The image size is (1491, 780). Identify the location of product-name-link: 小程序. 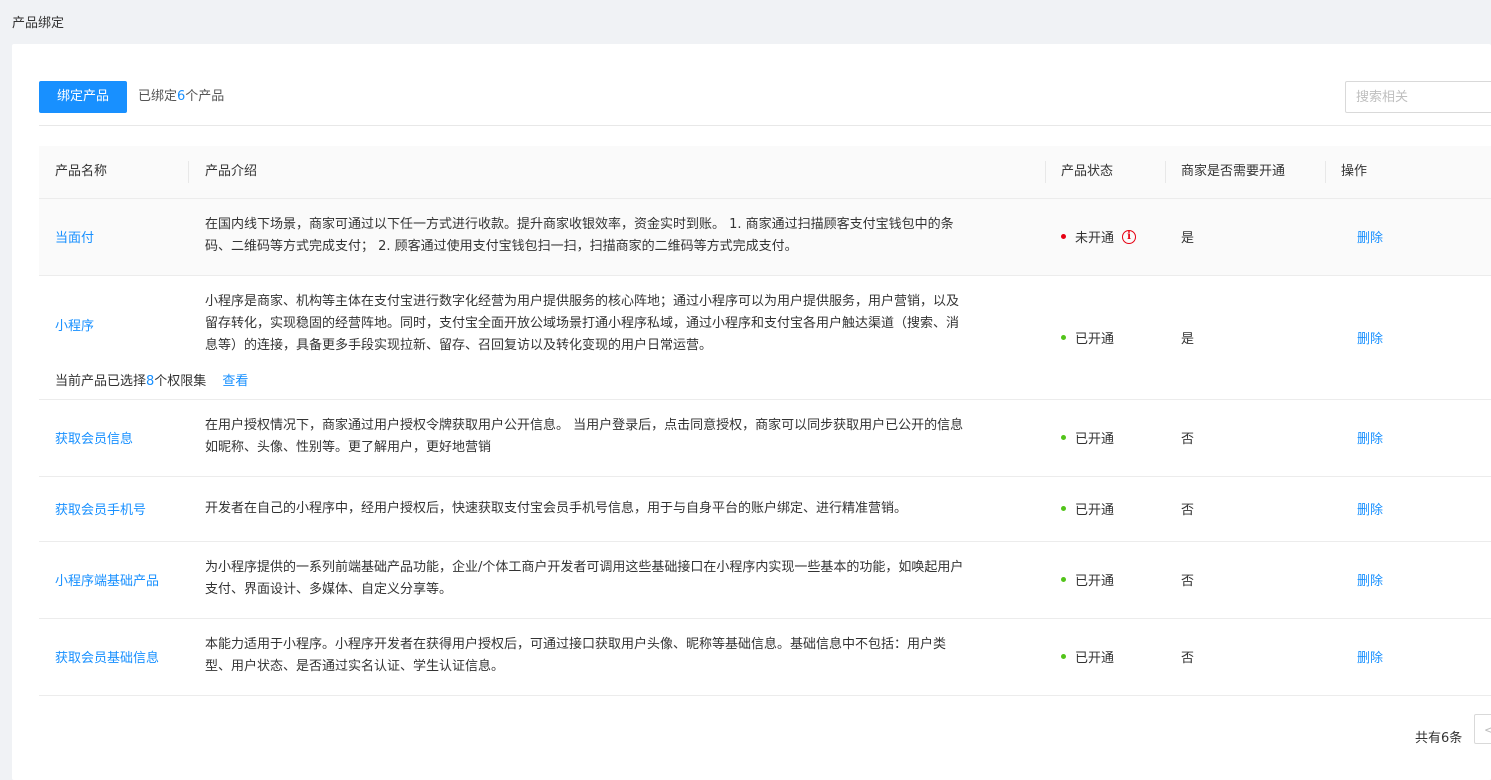
(74, 324).